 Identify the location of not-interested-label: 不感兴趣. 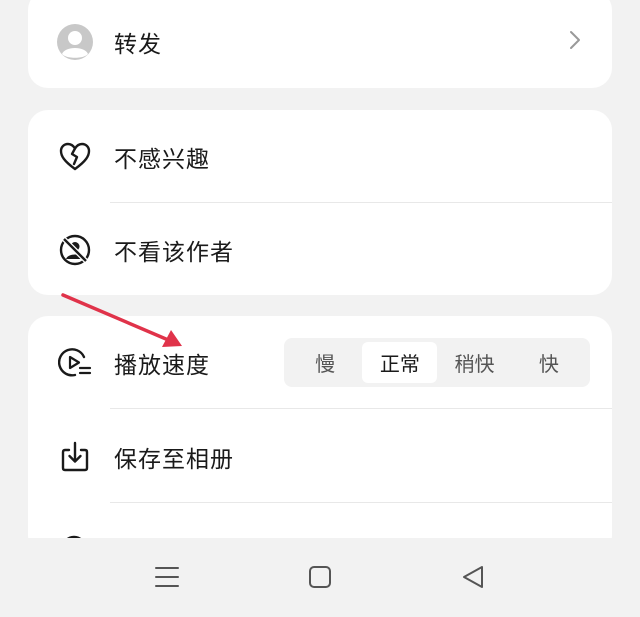
(162, 159).